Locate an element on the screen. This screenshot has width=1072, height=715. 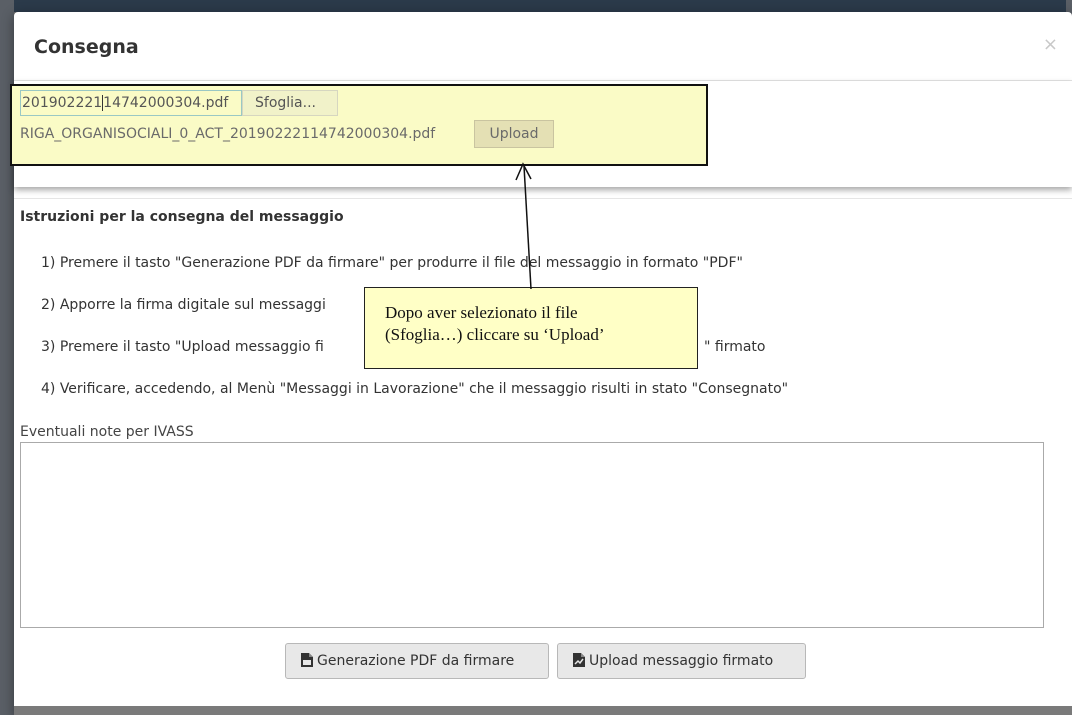
instruction-step-3: 3) Premere il tasto "Upload messaggio fi is located at coordinates (182, 347).